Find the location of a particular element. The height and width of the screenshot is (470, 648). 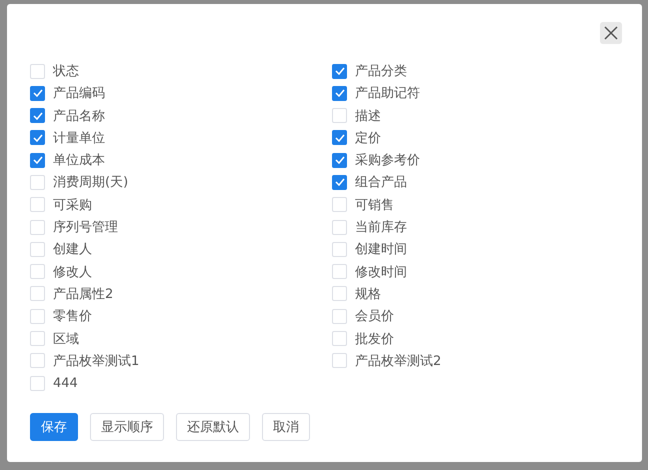

column-label: 产品名称 is located at coordinates (79, 116).